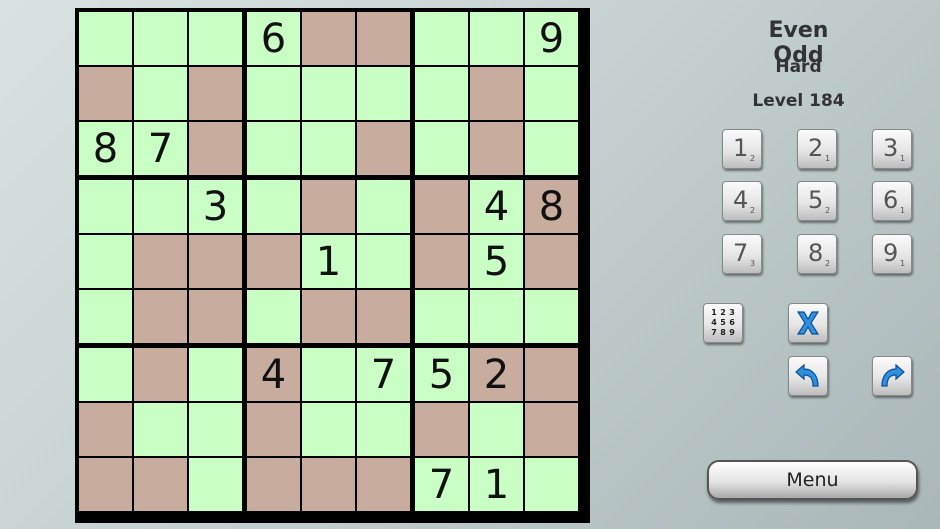  Describe the element at coordinates (892, 254) in the screenshot. I see `number-button-9: 9 1` at that location.